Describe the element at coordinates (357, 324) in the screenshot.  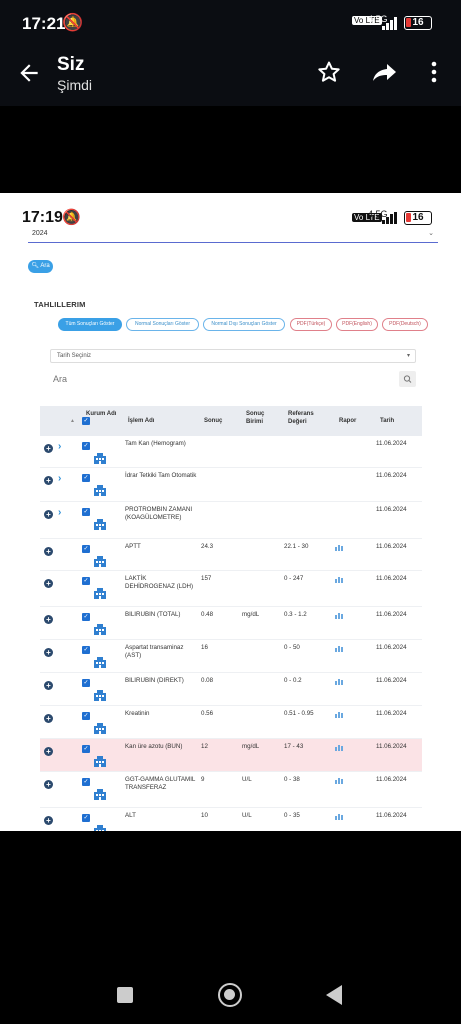
I see `pdf-english-button: PDF(English)` at that location.